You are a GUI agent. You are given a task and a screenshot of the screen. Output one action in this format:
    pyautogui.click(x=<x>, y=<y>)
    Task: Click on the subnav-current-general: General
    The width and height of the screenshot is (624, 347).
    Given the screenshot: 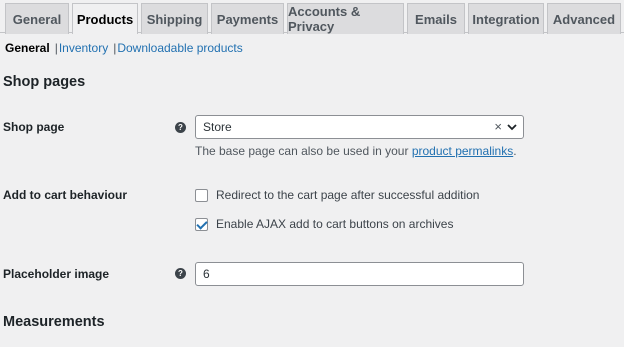 What is the action you would take?
    pyautogui.click(x=27, y=48)
    